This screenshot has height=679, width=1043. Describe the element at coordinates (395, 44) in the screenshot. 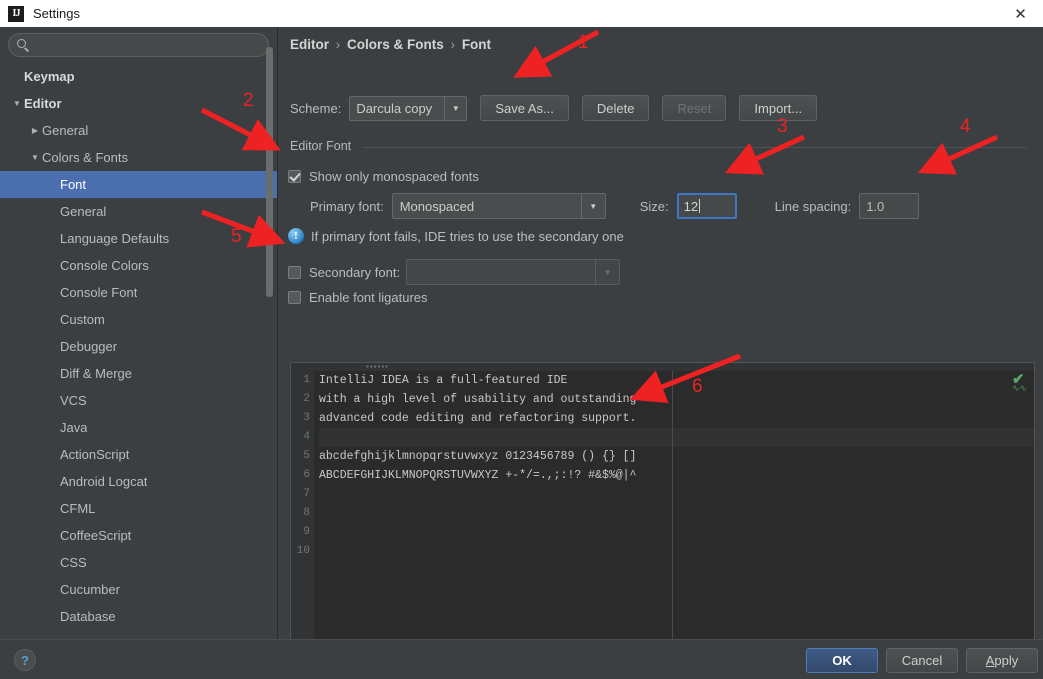

I see `breadcrumb-colors-fonts: Colors & Fonts` at that location.